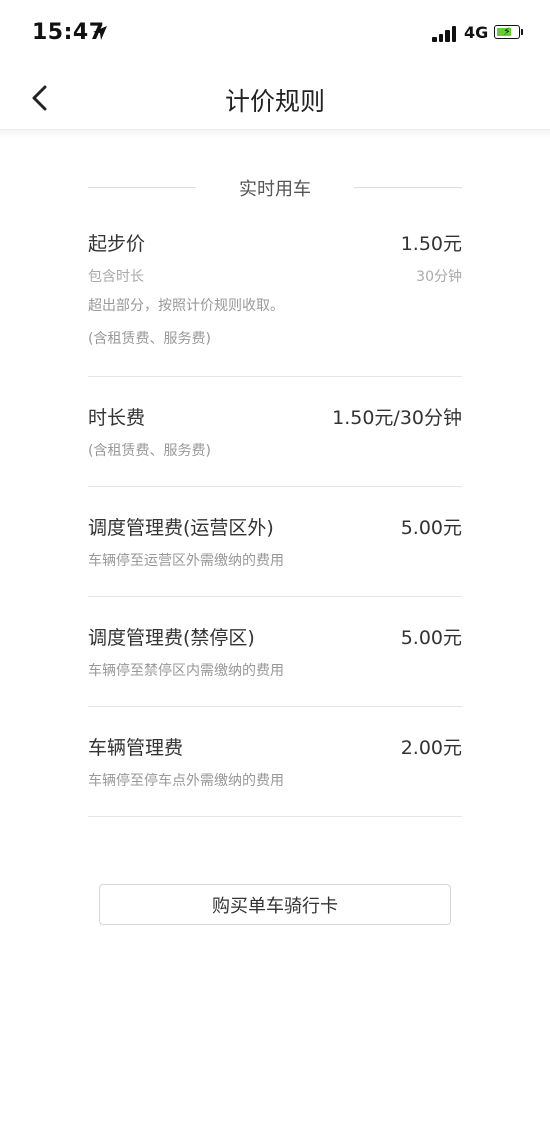  Describe the element at coordinates (445, 34) in the screenshot. I see `signal-icon` at that location.